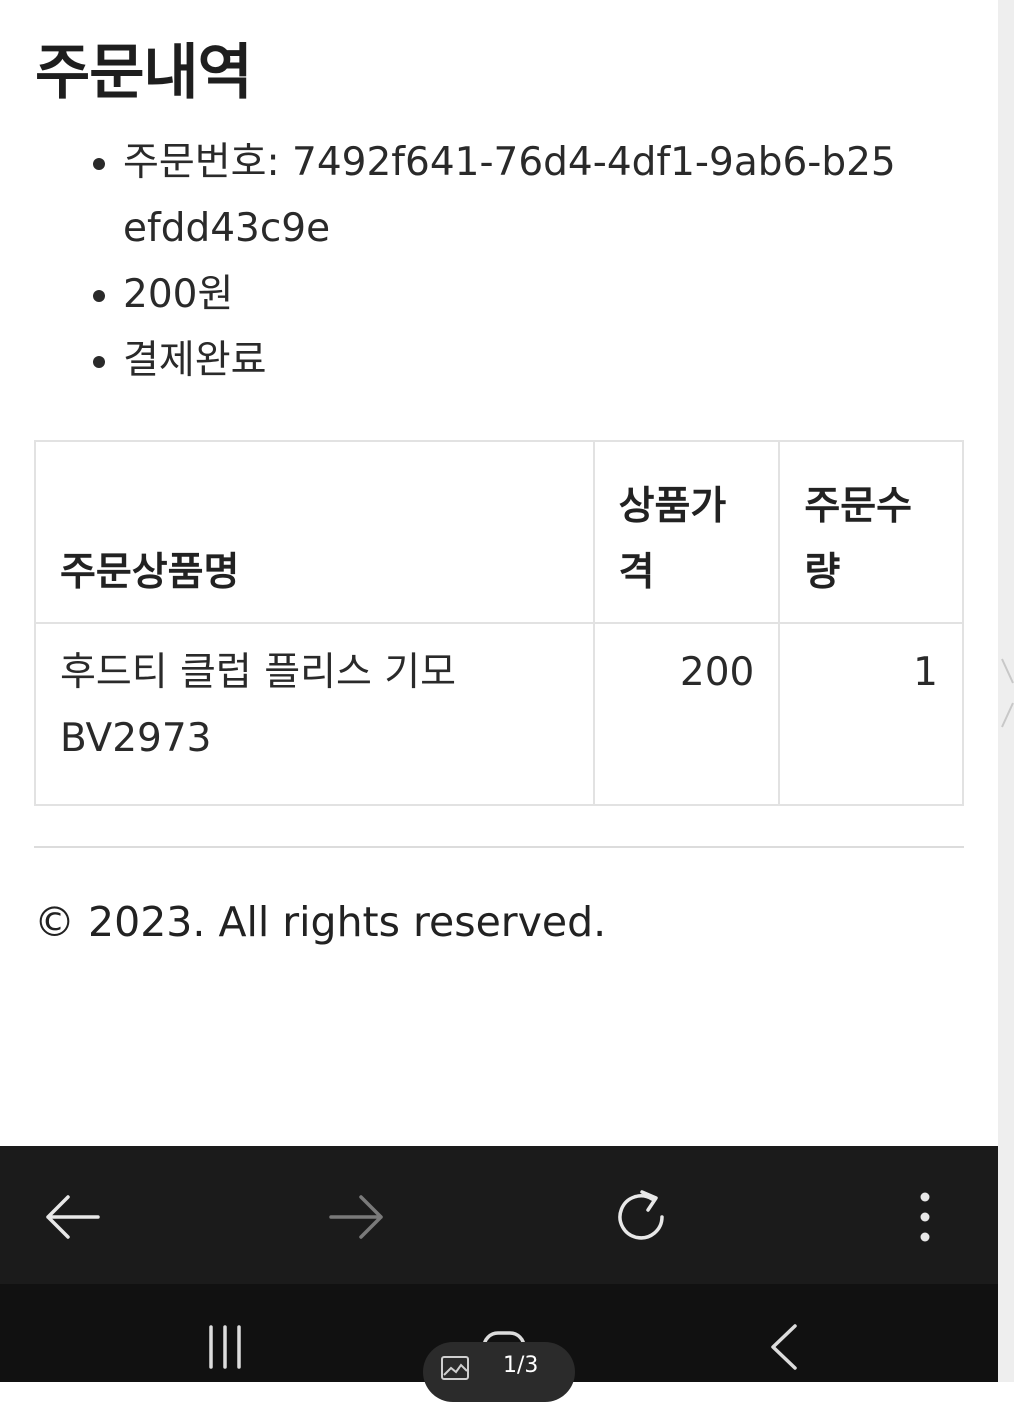 The height and width of the screenshot is (1402, 1014). What do you see at coordinates (513, 295) in the screenshot?
I see `order-amount: 200원` at bounding box center [513, 295].